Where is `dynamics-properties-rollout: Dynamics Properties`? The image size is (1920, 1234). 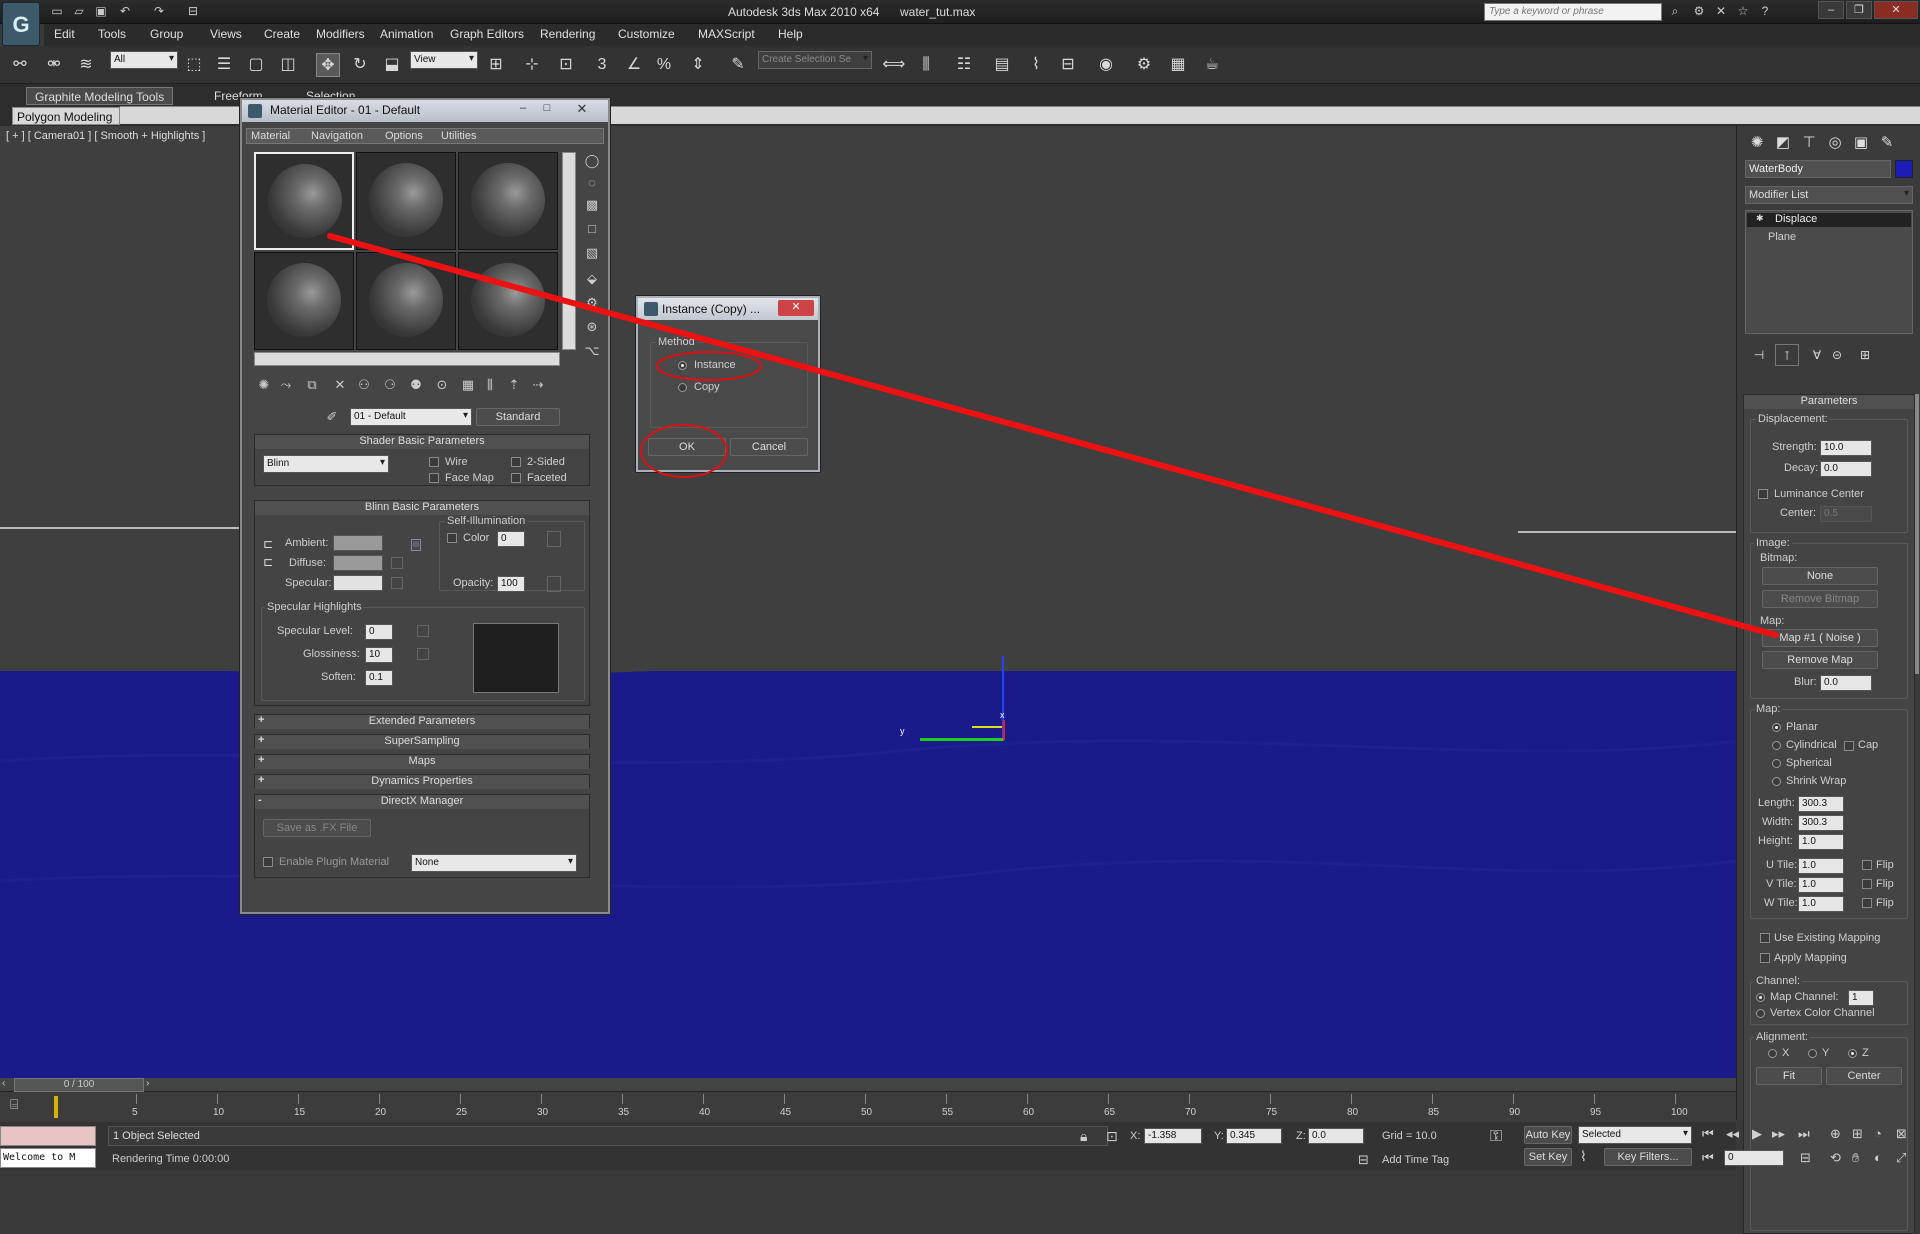 dynamics-properties-rollout: Dynamics Properties is located at coordinates (422, 781).